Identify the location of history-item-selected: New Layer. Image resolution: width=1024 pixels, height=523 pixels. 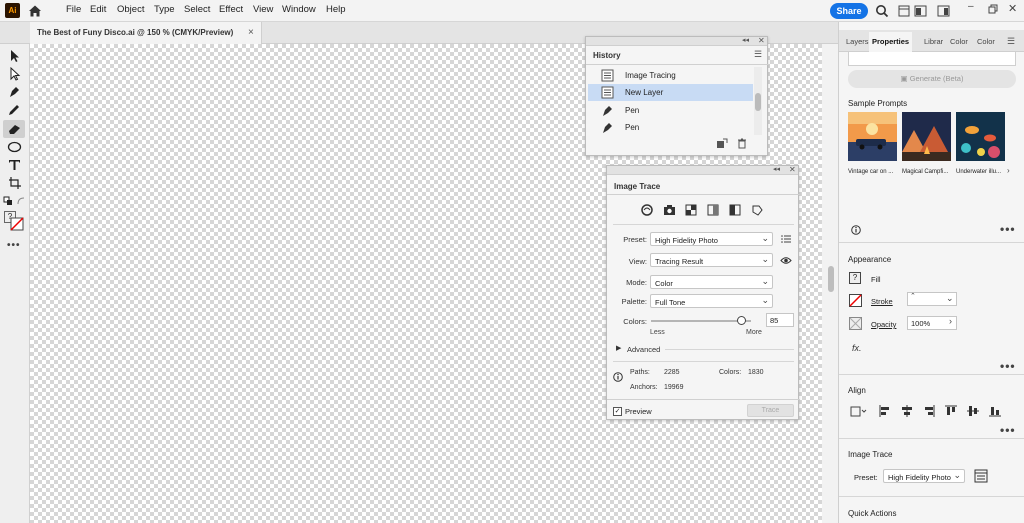
(670, 92).